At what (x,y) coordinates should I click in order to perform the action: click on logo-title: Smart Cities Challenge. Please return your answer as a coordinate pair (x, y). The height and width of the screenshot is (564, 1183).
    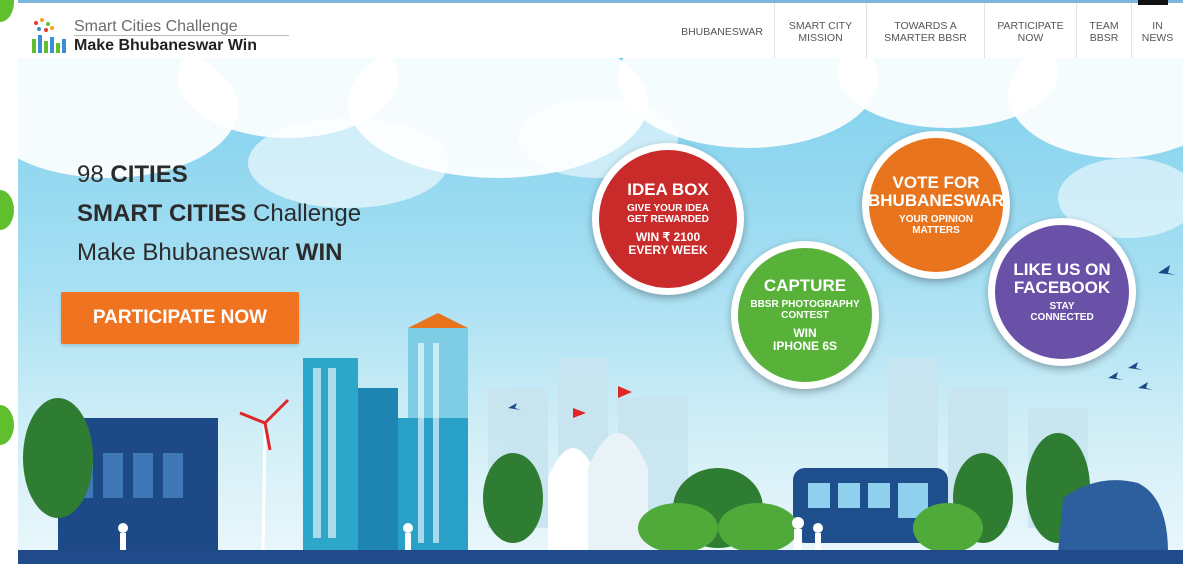
    Looking at the image, I should click on (156, 26).